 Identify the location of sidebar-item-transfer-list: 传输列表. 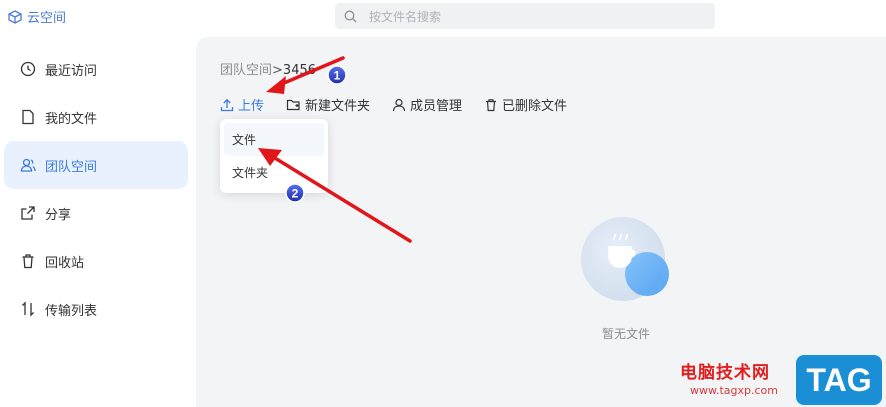
(96, 309).